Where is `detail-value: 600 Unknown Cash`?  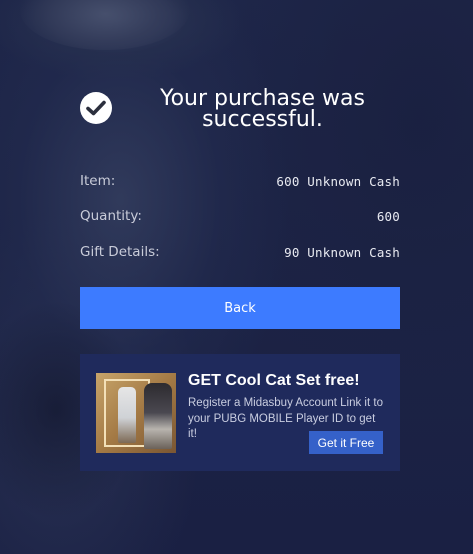 detail-value: 600 Unknown Cash is located at coordinates (338, 181).